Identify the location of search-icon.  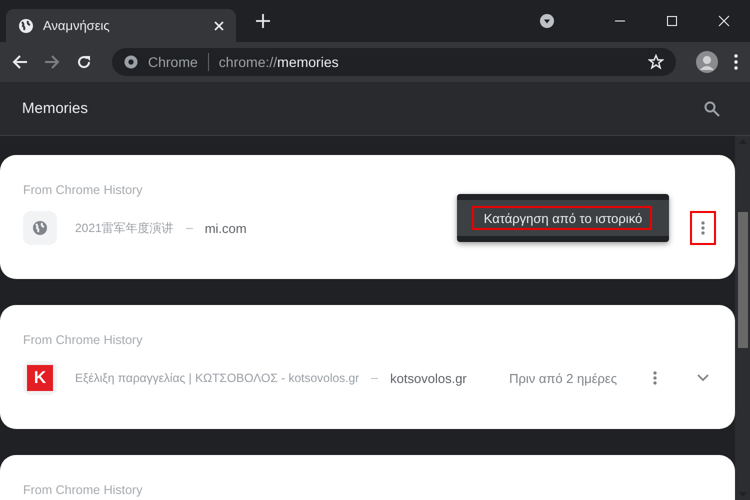
(712, 108).